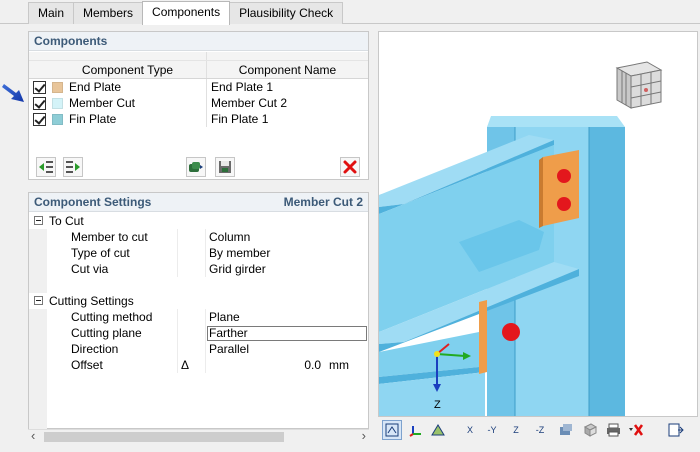 The height and width of the screenshot is (452, 700). What do you see at coordinates (339, 365) in the screenshot?
I see `setting-unit: mm` at bounding box center [339, 365].